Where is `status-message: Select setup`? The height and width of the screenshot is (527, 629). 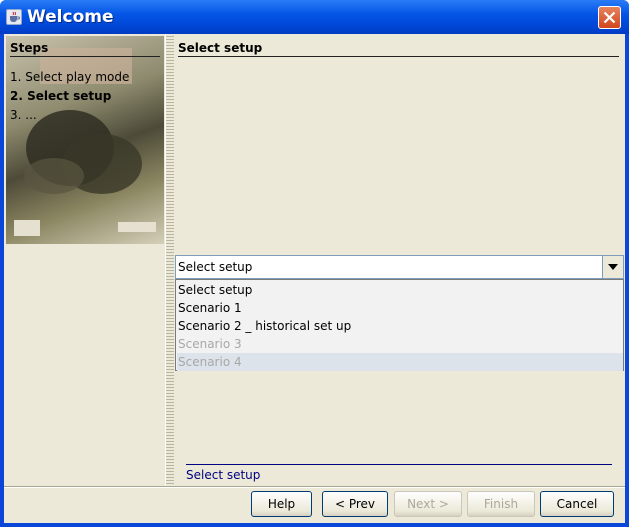 status-message: Select setup is located at coordinates (223, 475).